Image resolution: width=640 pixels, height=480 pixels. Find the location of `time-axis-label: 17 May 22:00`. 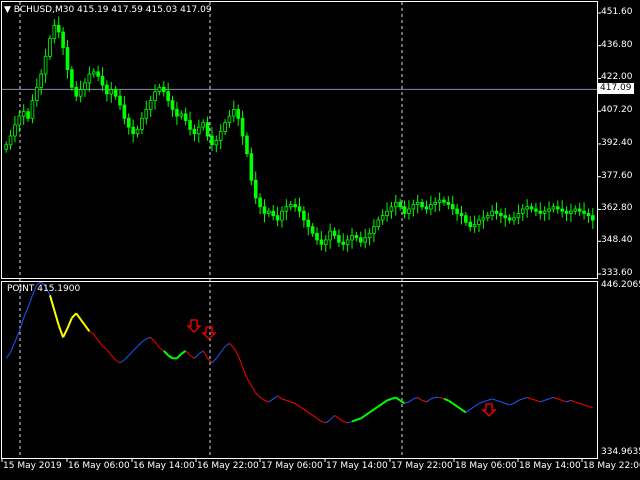

time-axis-label: 17 May 22:00 is located at coordinates (422, 466).